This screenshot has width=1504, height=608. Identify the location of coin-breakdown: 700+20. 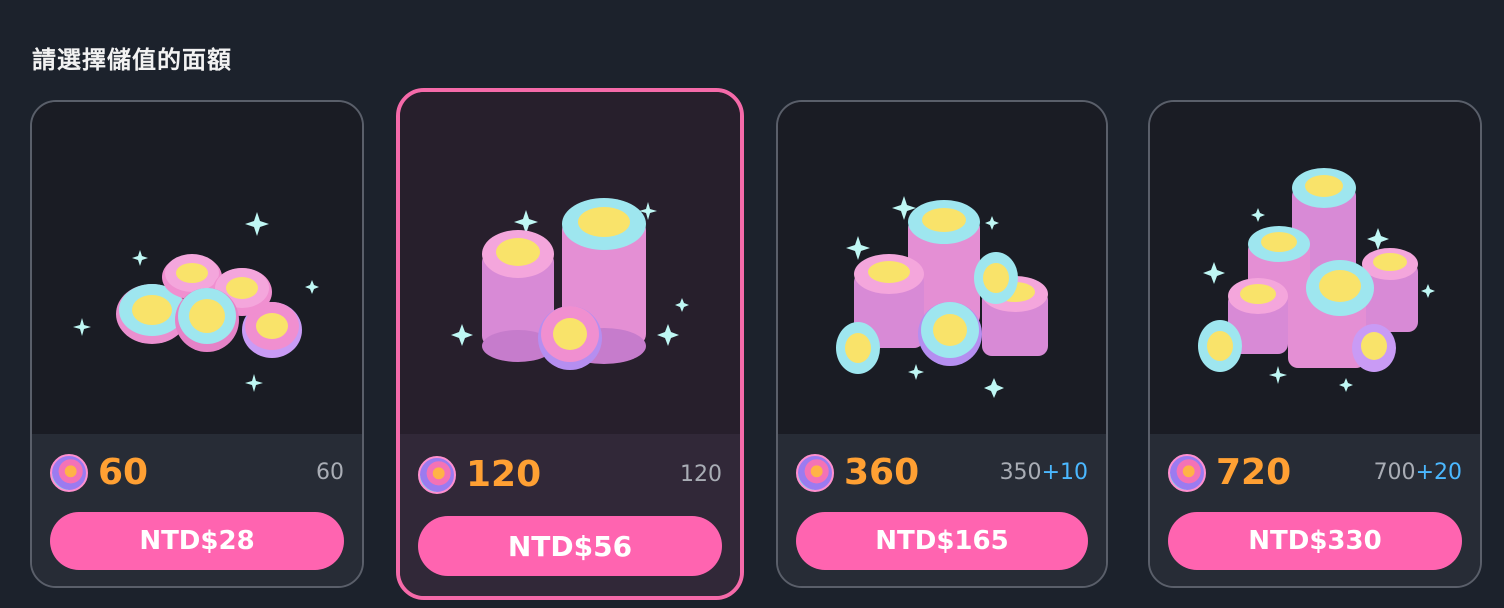
(1417, 472).